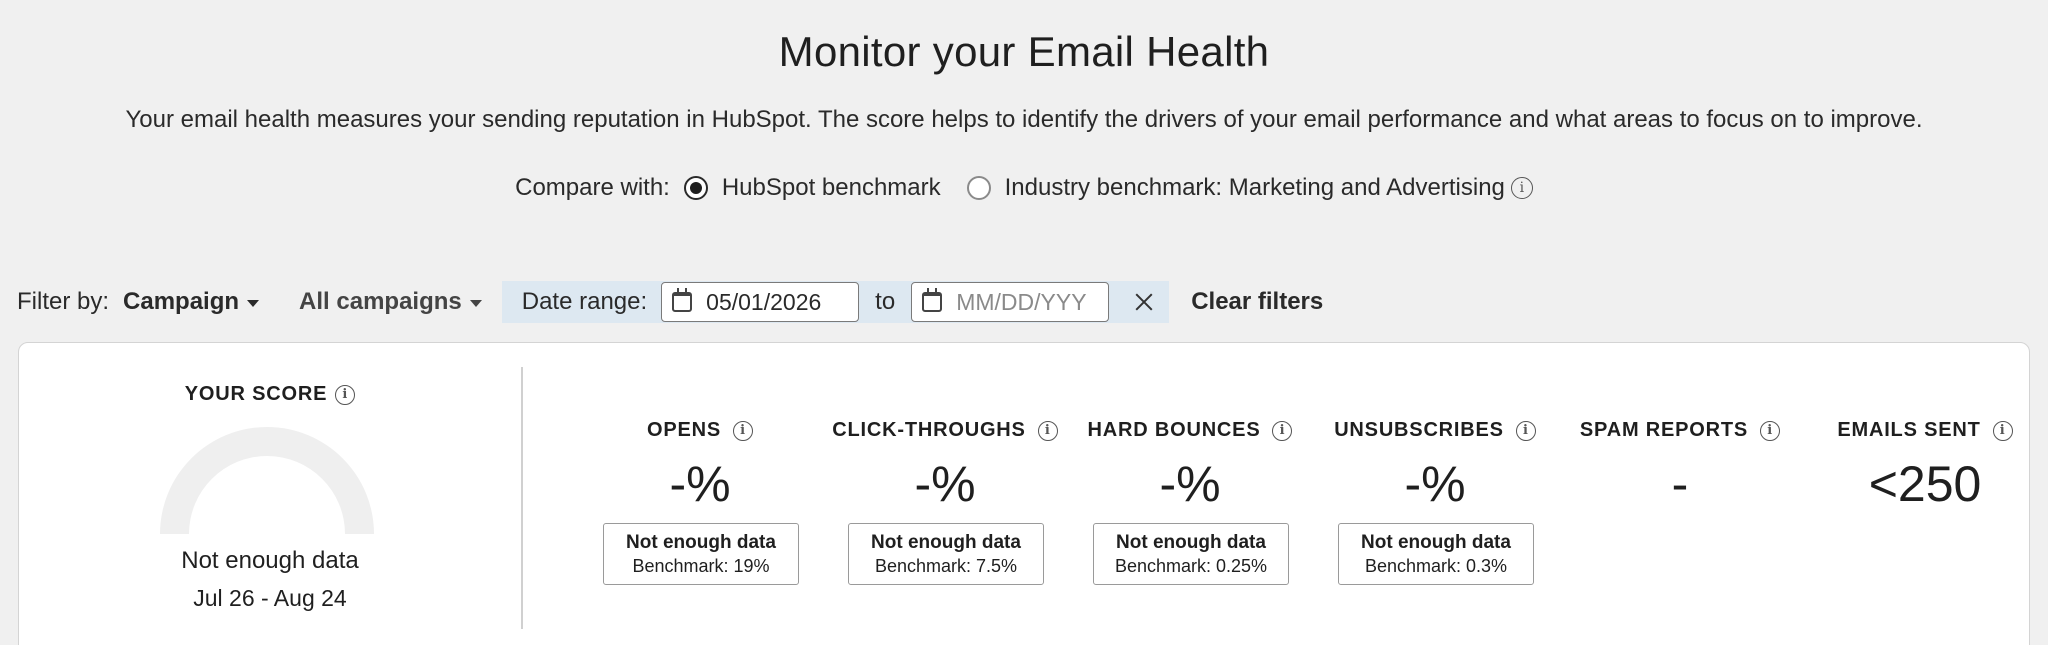 The width and height of the screenshot is (2048, 645). Describe the element at coordinates (885, 301) in the screenshot. I see `date-to-label: to` at that location.